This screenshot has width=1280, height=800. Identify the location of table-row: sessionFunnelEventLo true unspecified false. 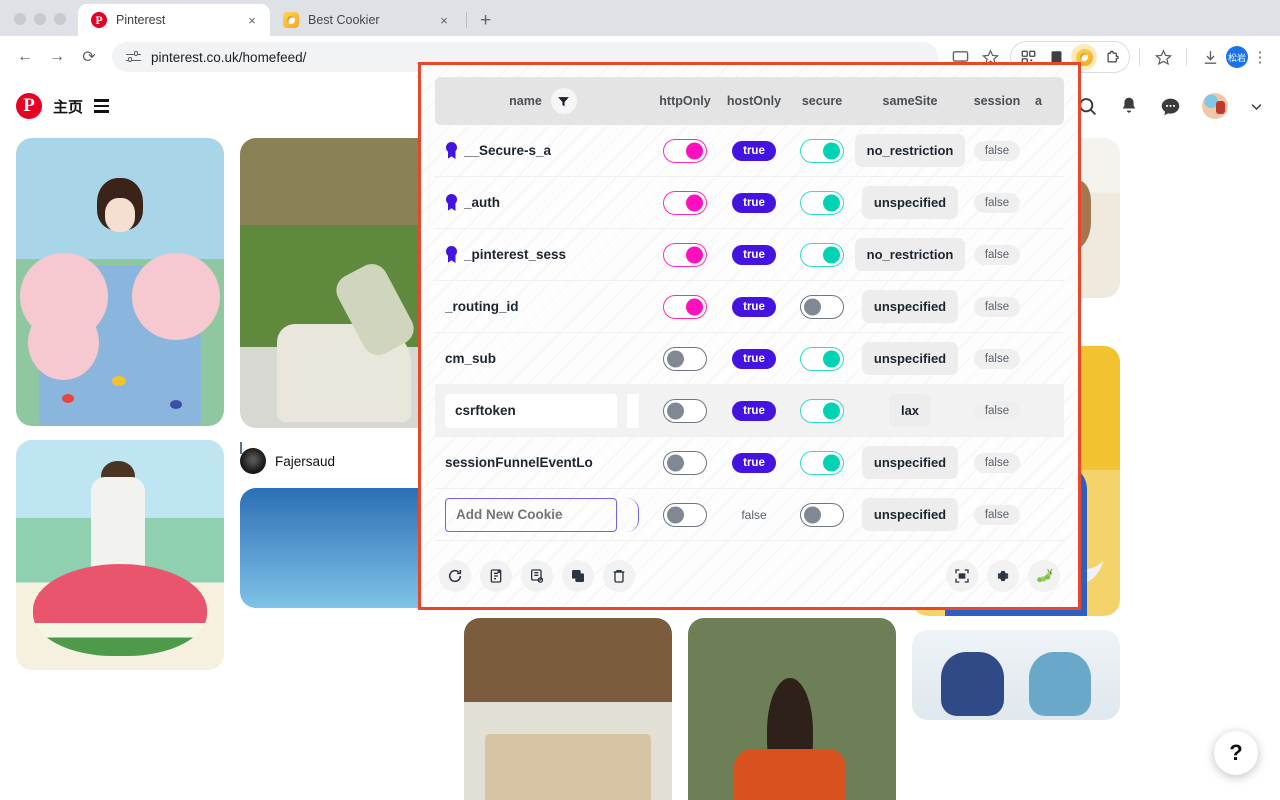
(749, 463).